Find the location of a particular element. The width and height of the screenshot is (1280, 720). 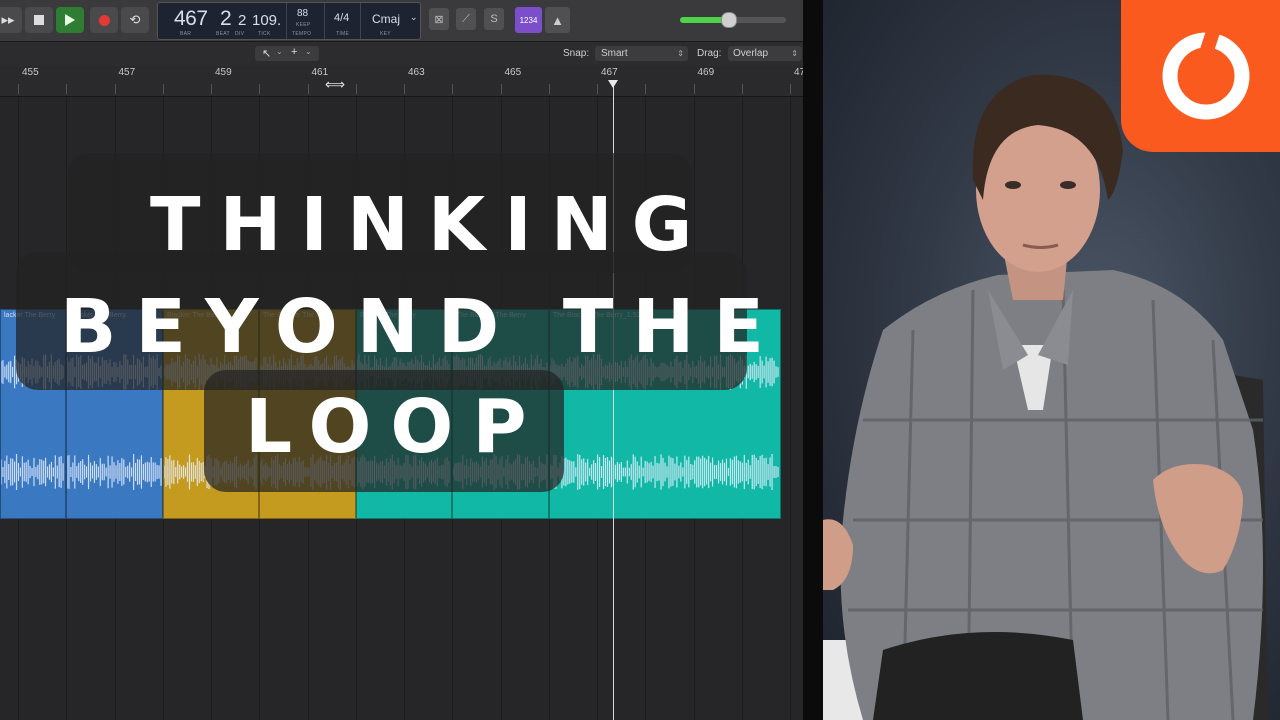

ruler-bar-number: 457 is located at coordinates (127, 72).